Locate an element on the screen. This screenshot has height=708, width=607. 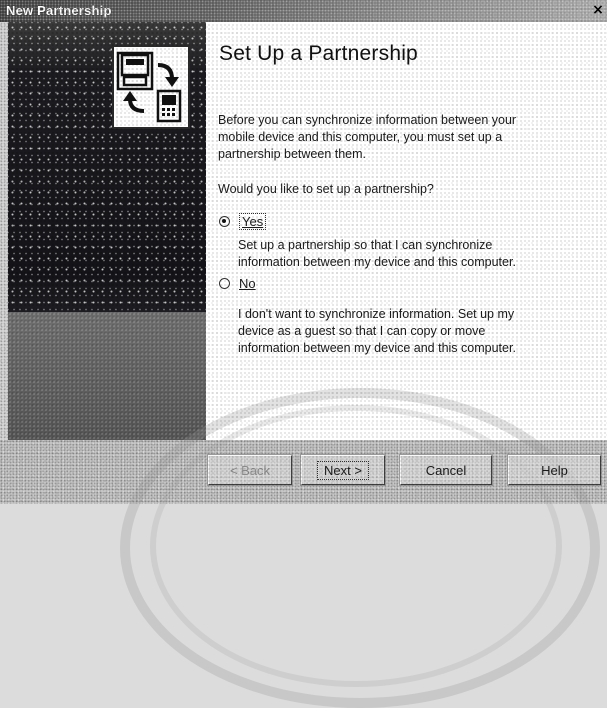
wizard-sidebar-lower is located at coordinates (107, 376).